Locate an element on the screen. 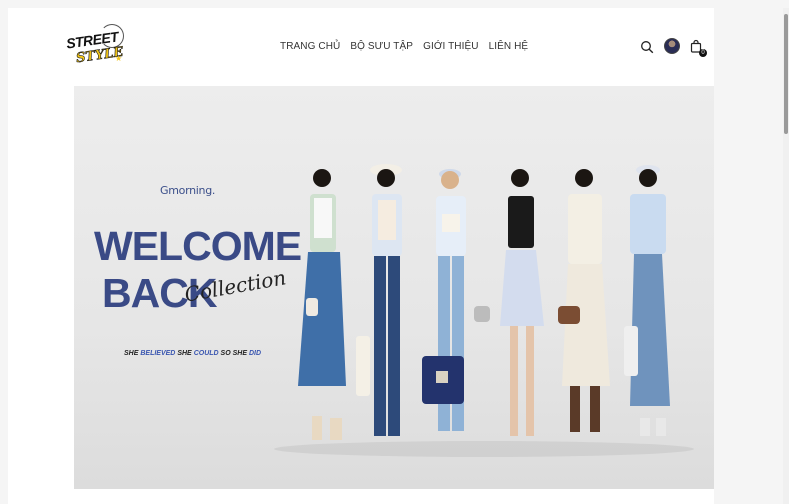 The image size is (789, 504). nav-item-collection: BỘ SƯU TẬP is located at coordinates (381, 46).